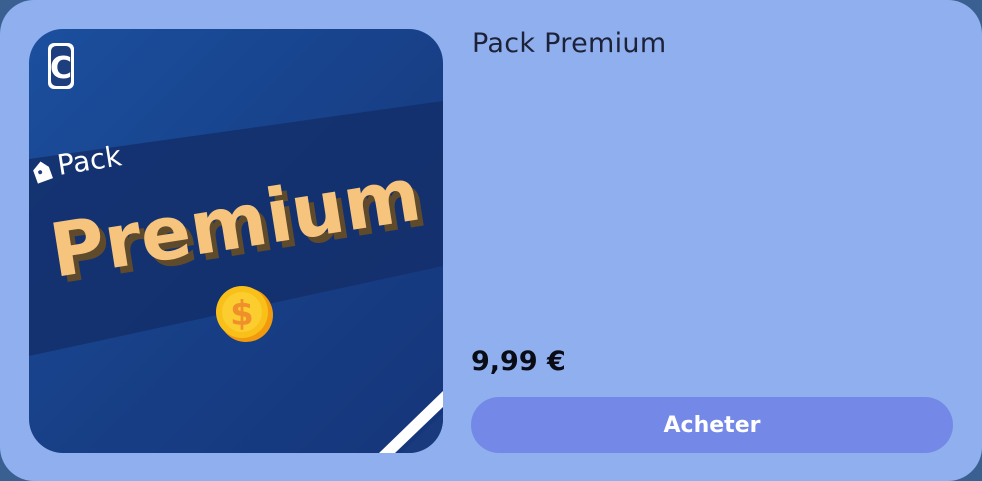 This screenshot has width=982, height=481. Describe the element at coordinates (242, 314) in the screenshot. I see `coin-symbol: $` at that location.